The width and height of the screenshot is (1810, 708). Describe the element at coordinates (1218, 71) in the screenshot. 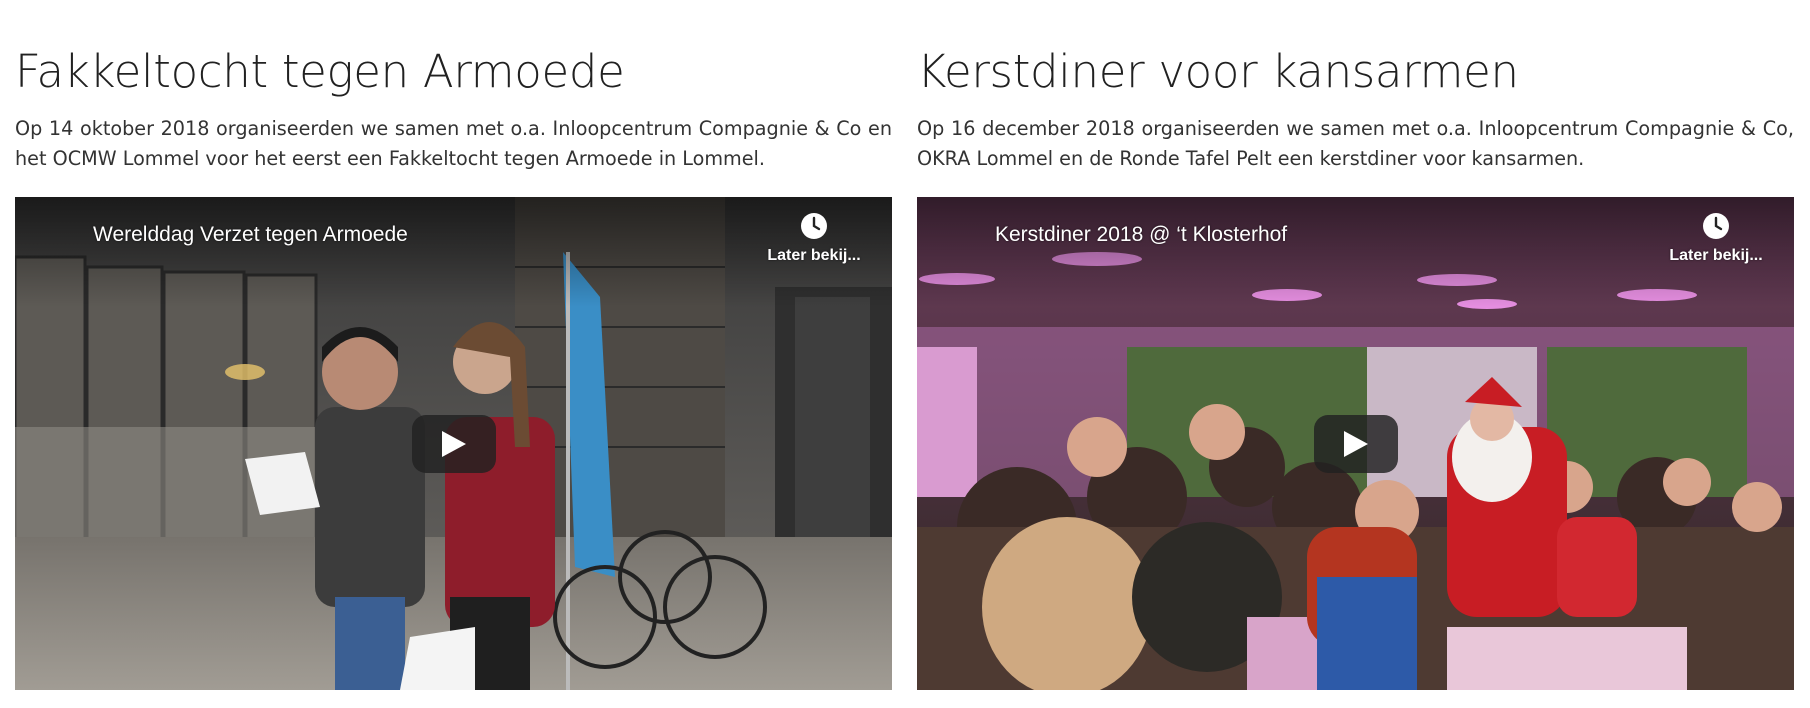

I see `article-title: Kerstdiner voor kansarmen` at that location.